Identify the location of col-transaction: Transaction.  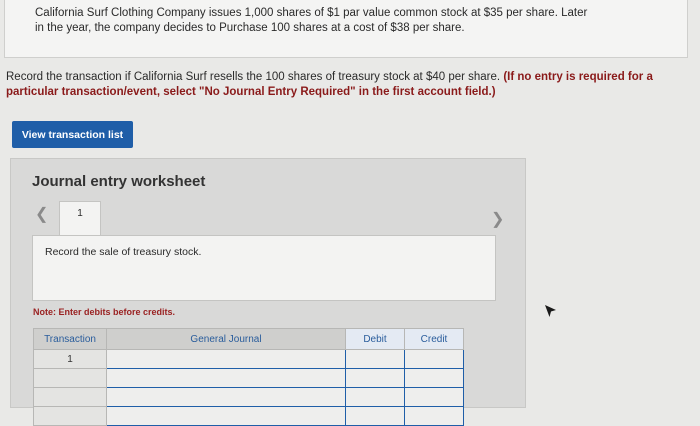
(70, 339).